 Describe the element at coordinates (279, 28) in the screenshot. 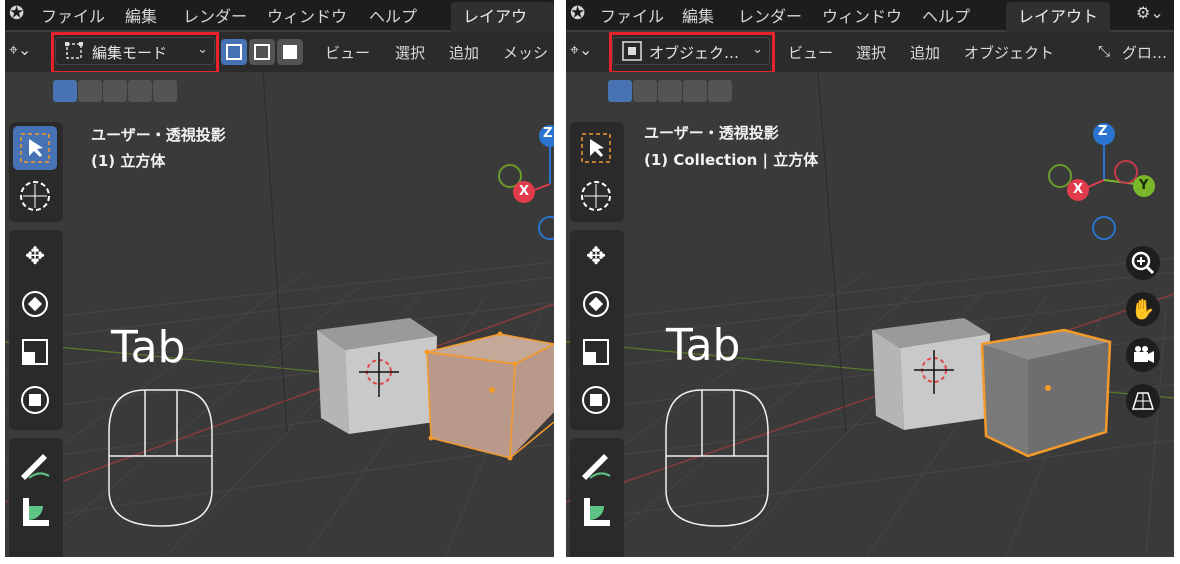

I see `top-menubar: ✪ ファイル 編集 レンダー ウィンドウ ヘルプ レイアウト` at that location.